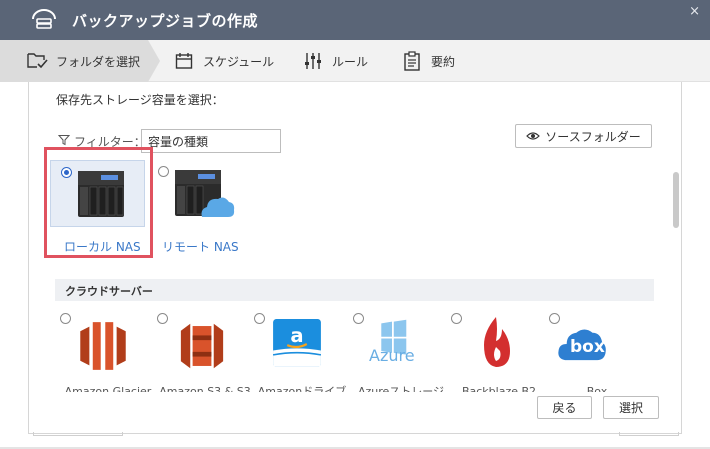  What do you see at coordinates (694, 11) in the screenshot?
I see `close-button: ×` at bounding box center [694, 11].